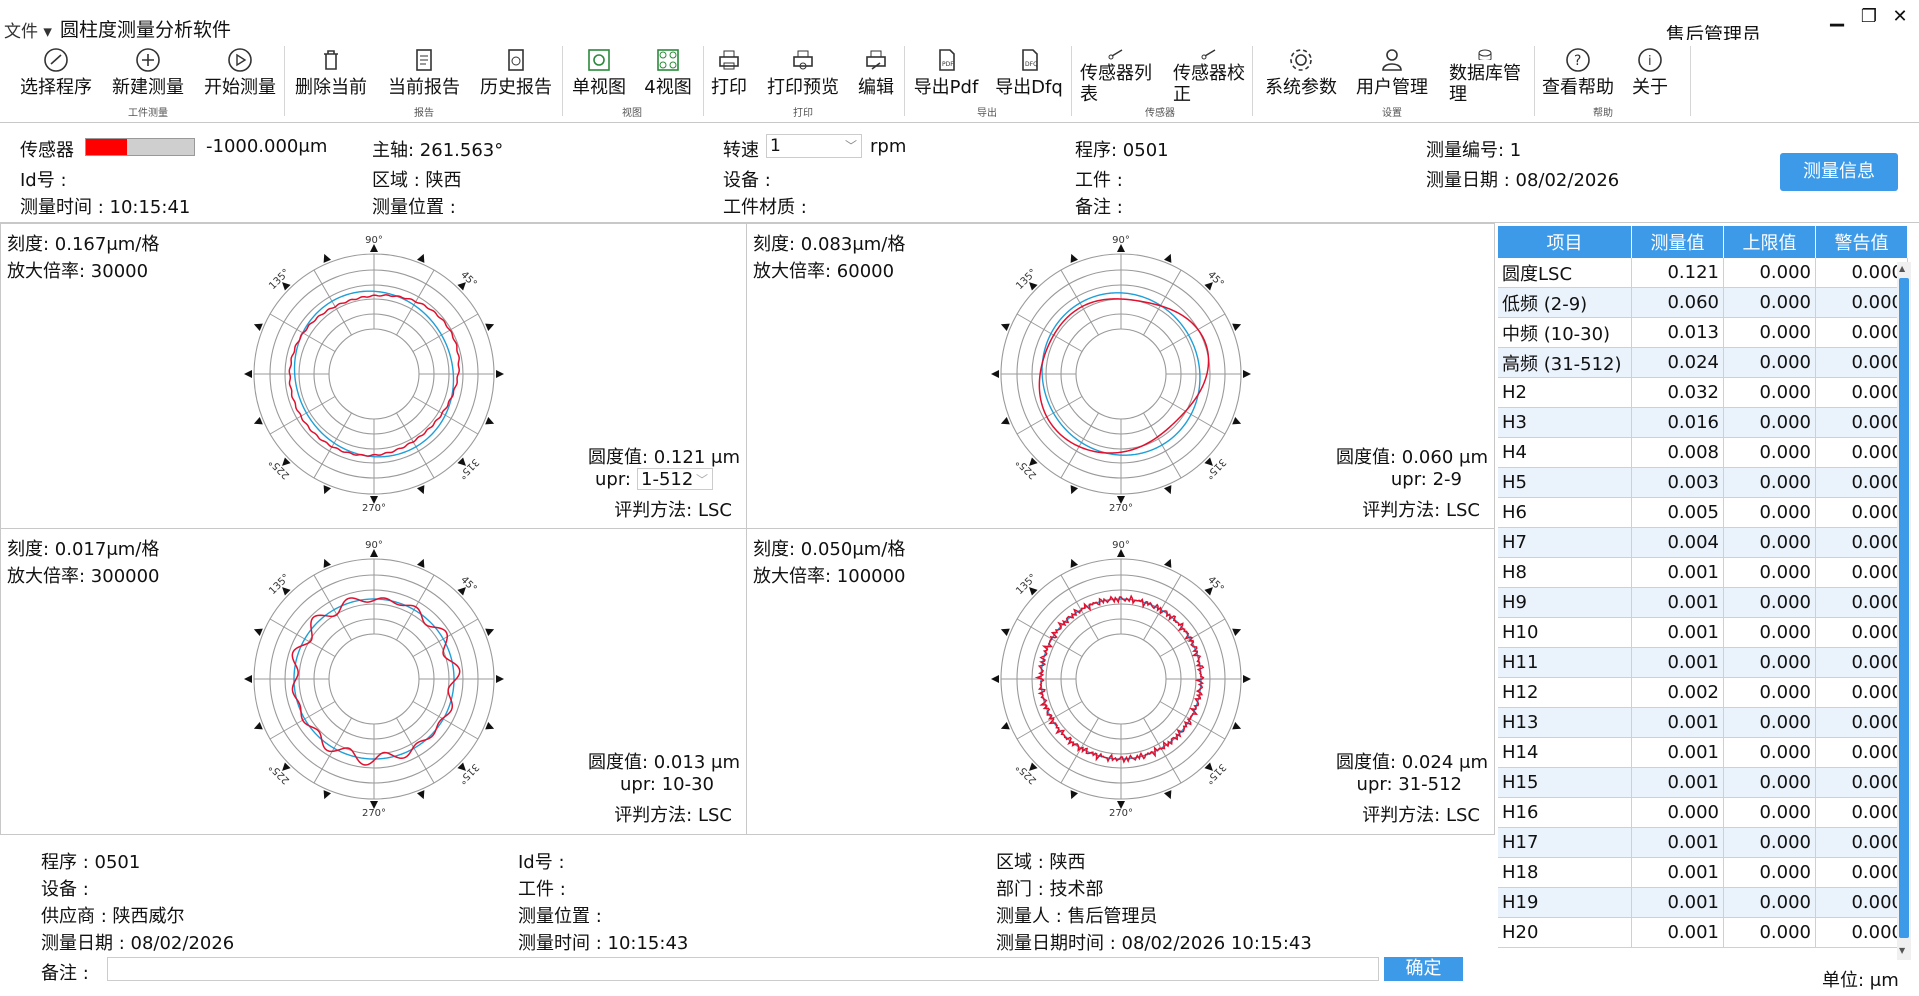 This screenshot has height=996, width=1919. Describe the element at coordinates (1116, 75) in the screenshot. I see `ribbon-button-sensor-list: 传感器列 表` at that location.